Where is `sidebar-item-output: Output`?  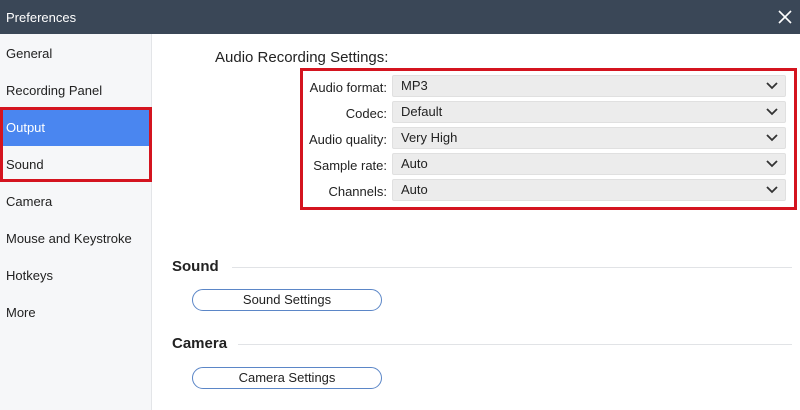 sidebar-item-output: Output is located at coordinates (75, 128).